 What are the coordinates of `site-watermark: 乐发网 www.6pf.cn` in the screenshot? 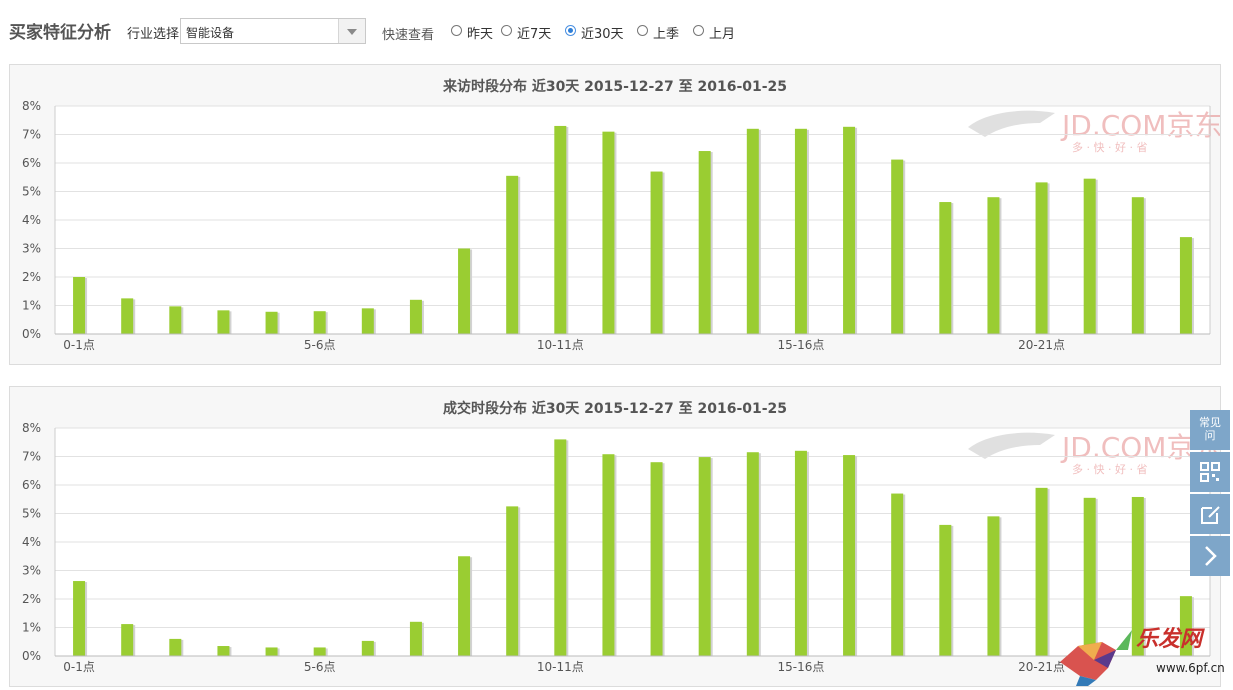 It's located at (1142, 656).